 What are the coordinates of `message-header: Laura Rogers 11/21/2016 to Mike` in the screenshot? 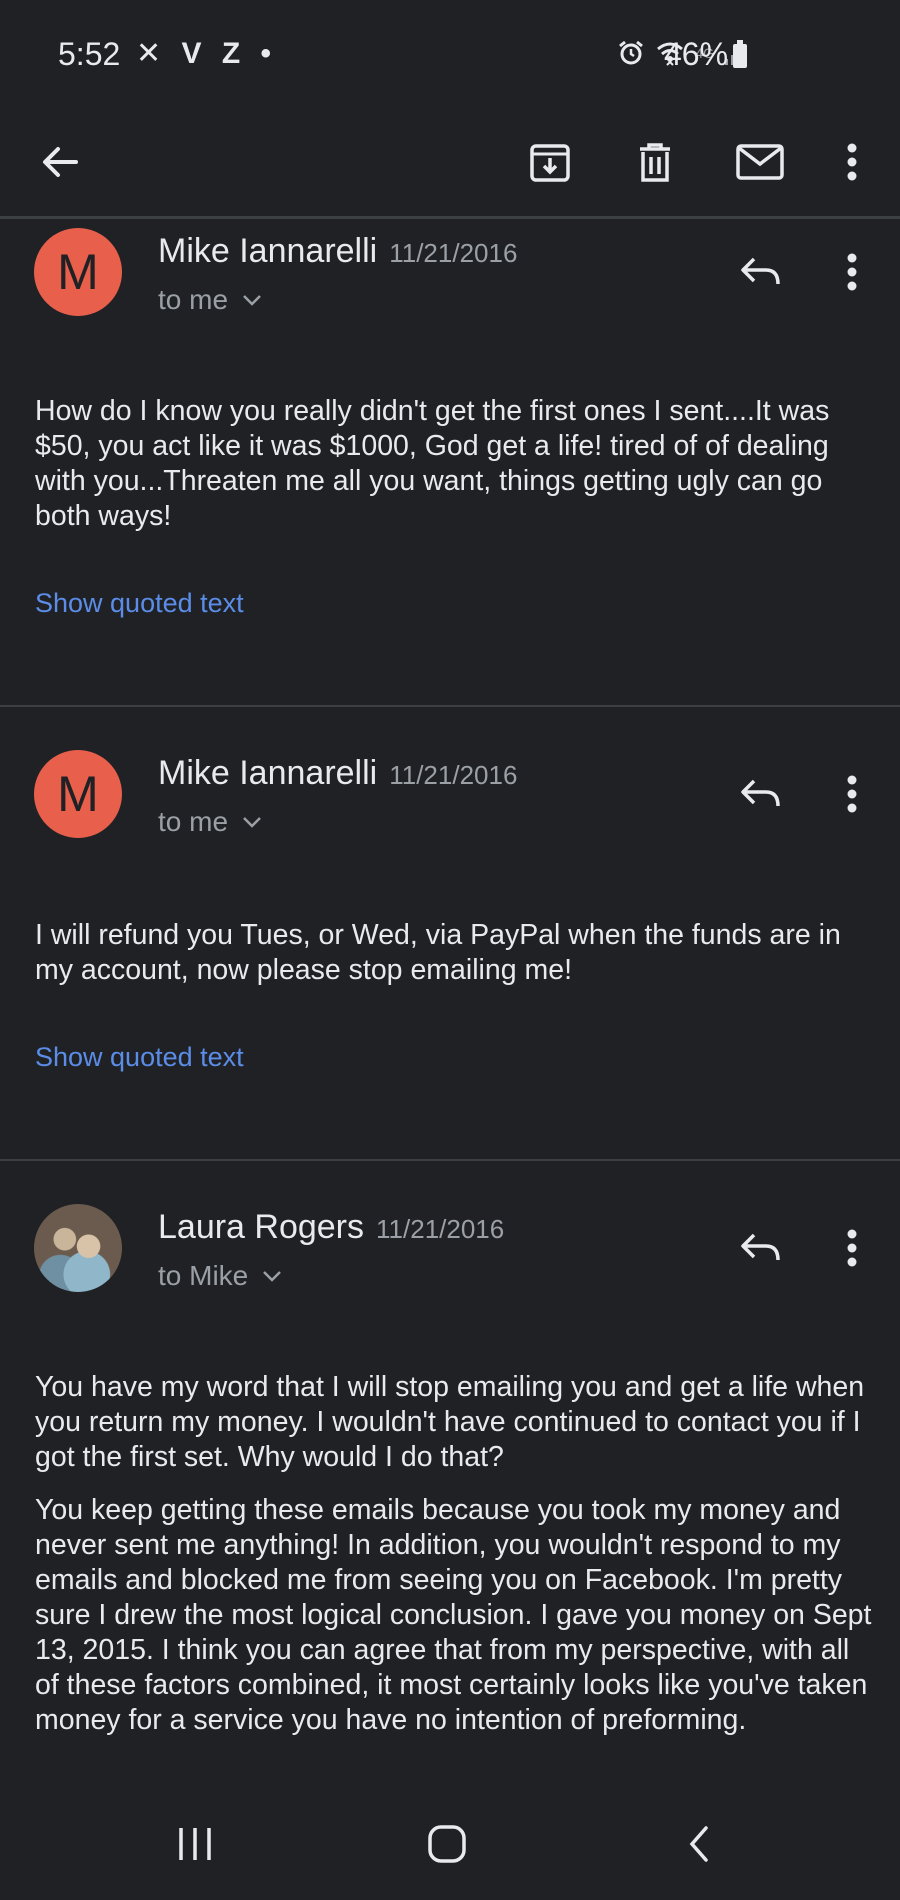 It's located at (450, 1259).